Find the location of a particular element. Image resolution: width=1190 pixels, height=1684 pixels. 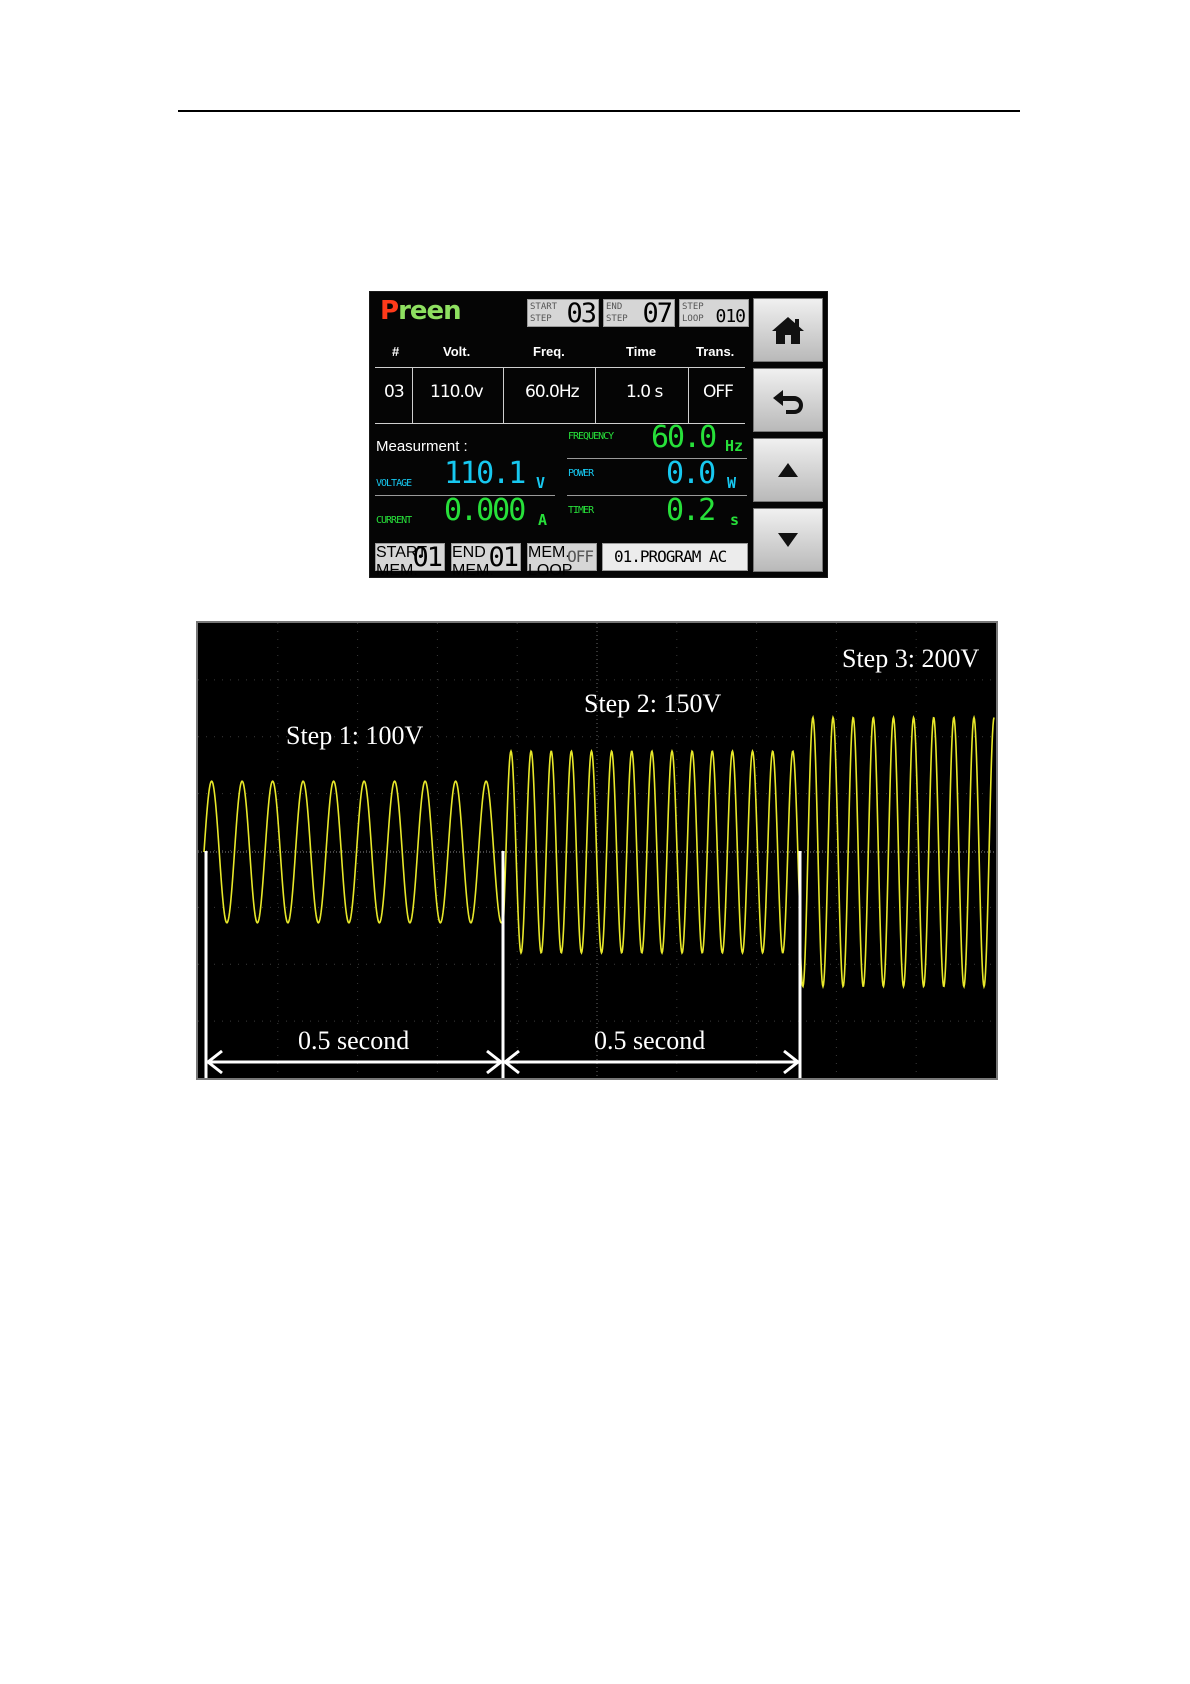

home-icon is located at coordinates (788, 330).